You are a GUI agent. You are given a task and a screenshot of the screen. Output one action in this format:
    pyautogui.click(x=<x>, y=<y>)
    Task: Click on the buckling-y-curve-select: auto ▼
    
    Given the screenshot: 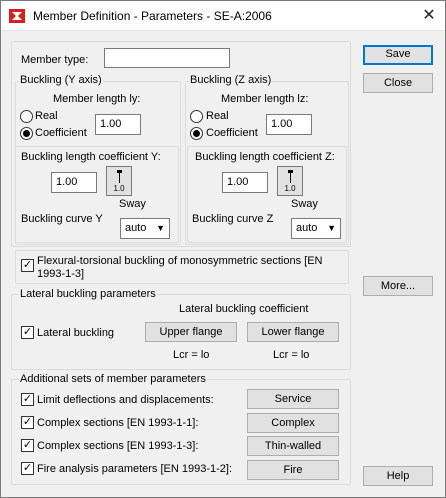 What is the action you would take?
    pyautogui.click(x=145, y=228)
    